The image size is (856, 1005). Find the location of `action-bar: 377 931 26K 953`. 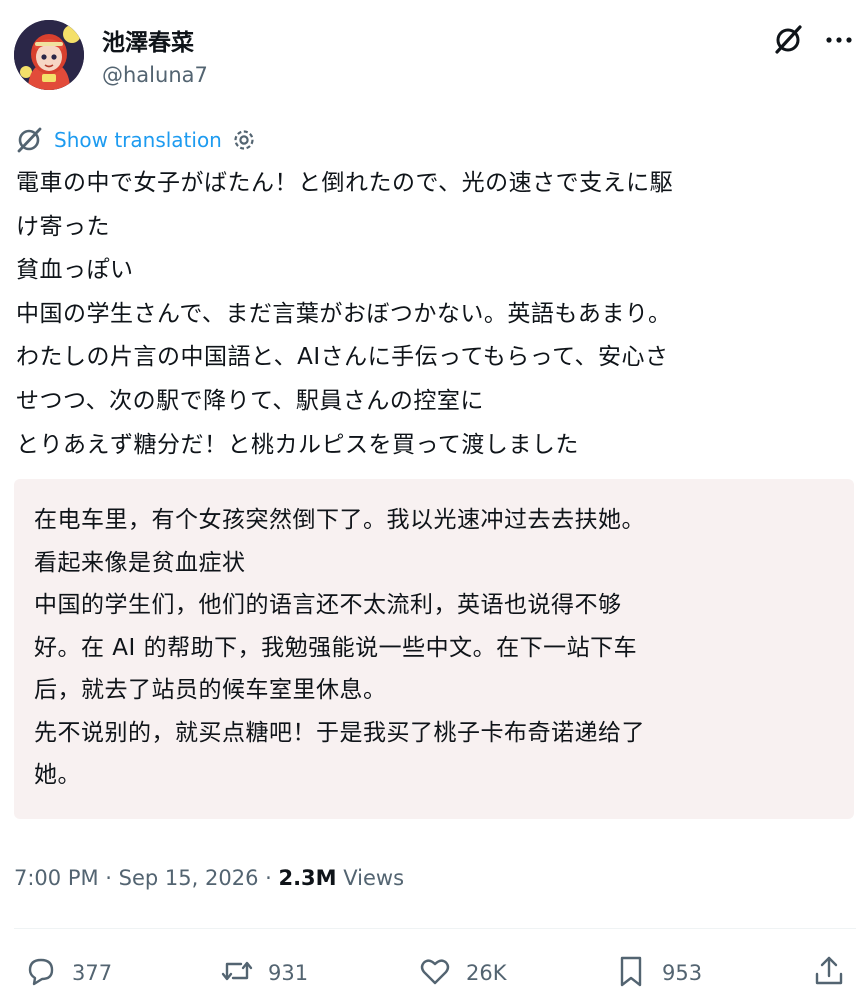

action-bar: 377 931 26K 953 is located at coordinates (435, 973).